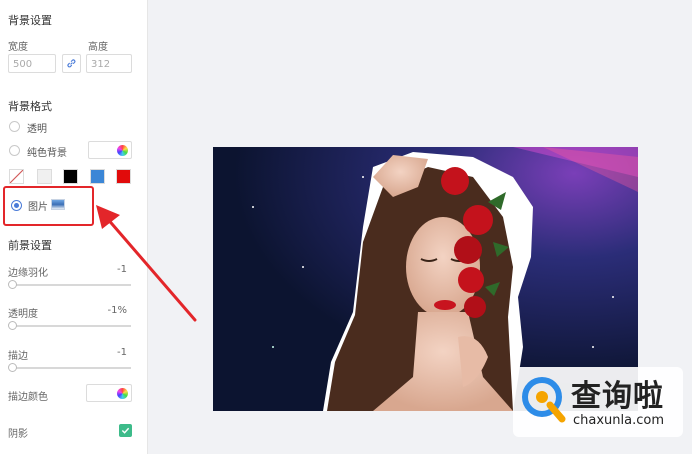 Image resolution: width=692 pixels, height=454 pixels. I want to click on swatch-none, so click(16, 176).